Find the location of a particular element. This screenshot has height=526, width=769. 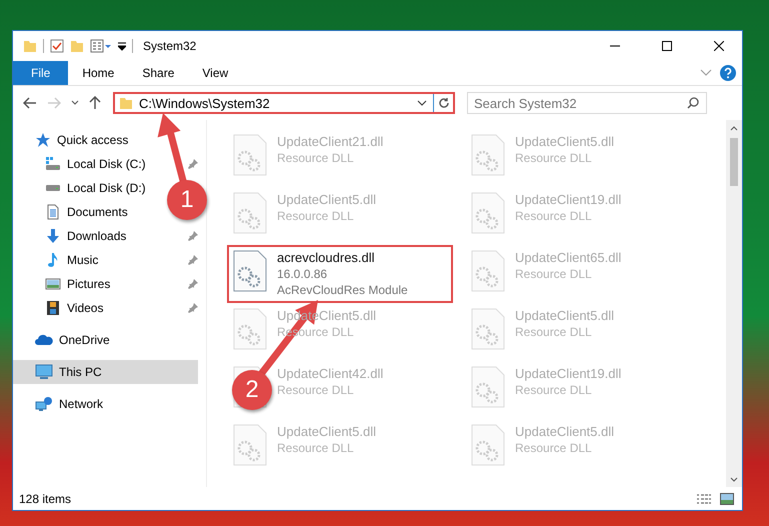

download-icon is located at coordinates (53, 236).